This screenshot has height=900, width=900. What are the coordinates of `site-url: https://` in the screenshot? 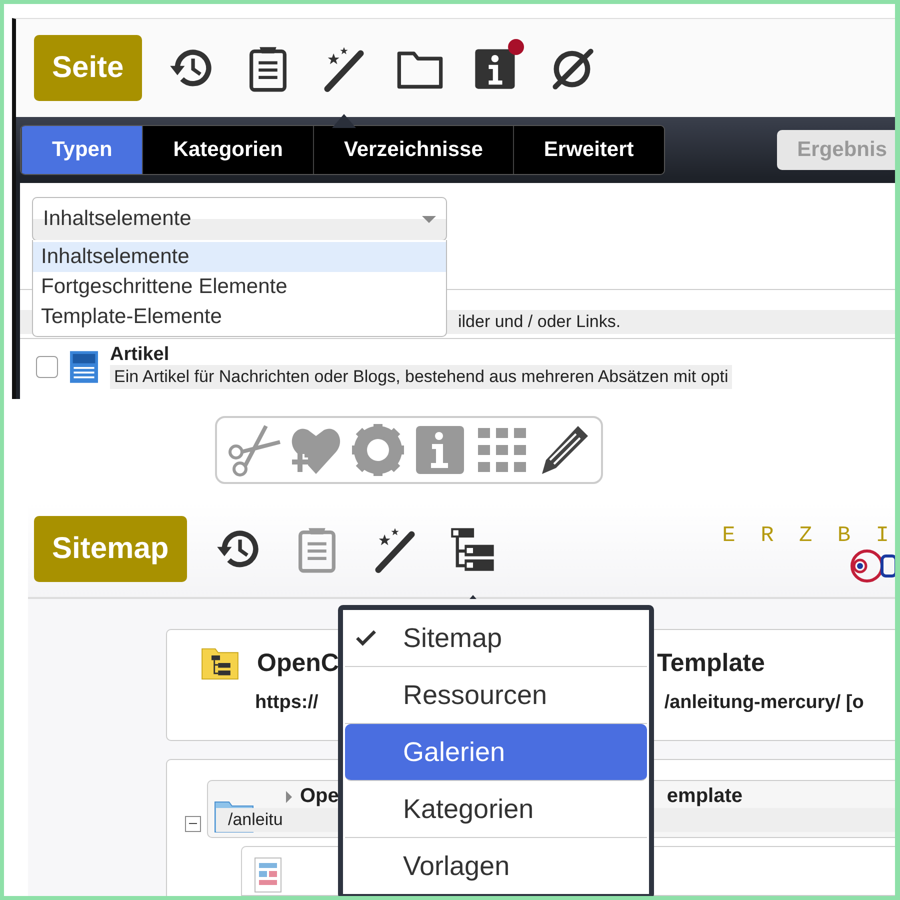 It's located at (286, 703).